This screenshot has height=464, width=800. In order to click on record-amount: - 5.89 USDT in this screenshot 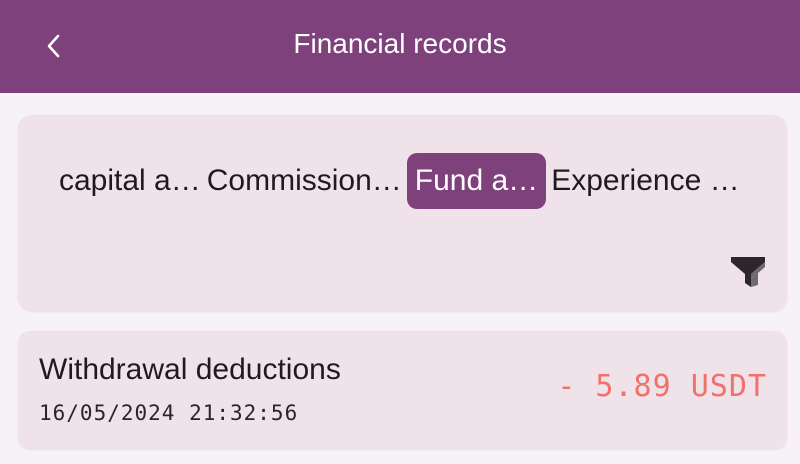, I will do `click(662, 386)`.